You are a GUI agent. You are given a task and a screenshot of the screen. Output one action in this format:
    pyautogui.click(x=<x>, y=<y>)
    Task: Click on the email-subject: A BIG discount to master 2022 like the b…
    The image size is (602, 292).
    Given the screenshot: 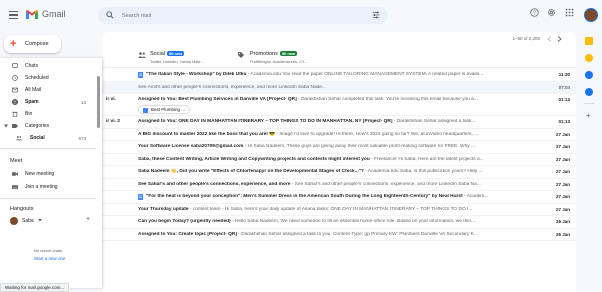 What is the action you would take?
    pyautogui.click(x=207, y=134)
    